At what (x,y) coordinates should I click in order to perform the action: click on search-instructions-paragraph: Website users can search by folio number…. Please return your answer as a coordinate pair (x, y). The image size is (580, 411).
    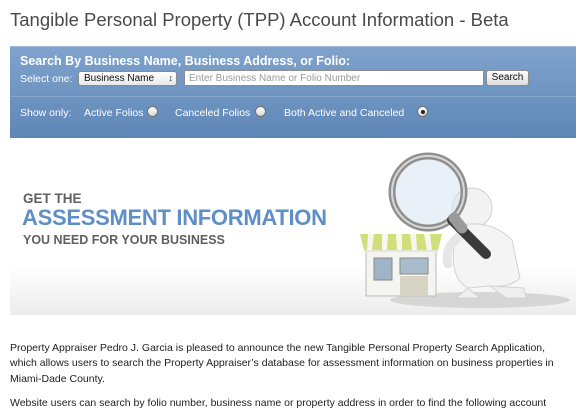
    Looking at the image, I should click on (290, 403).